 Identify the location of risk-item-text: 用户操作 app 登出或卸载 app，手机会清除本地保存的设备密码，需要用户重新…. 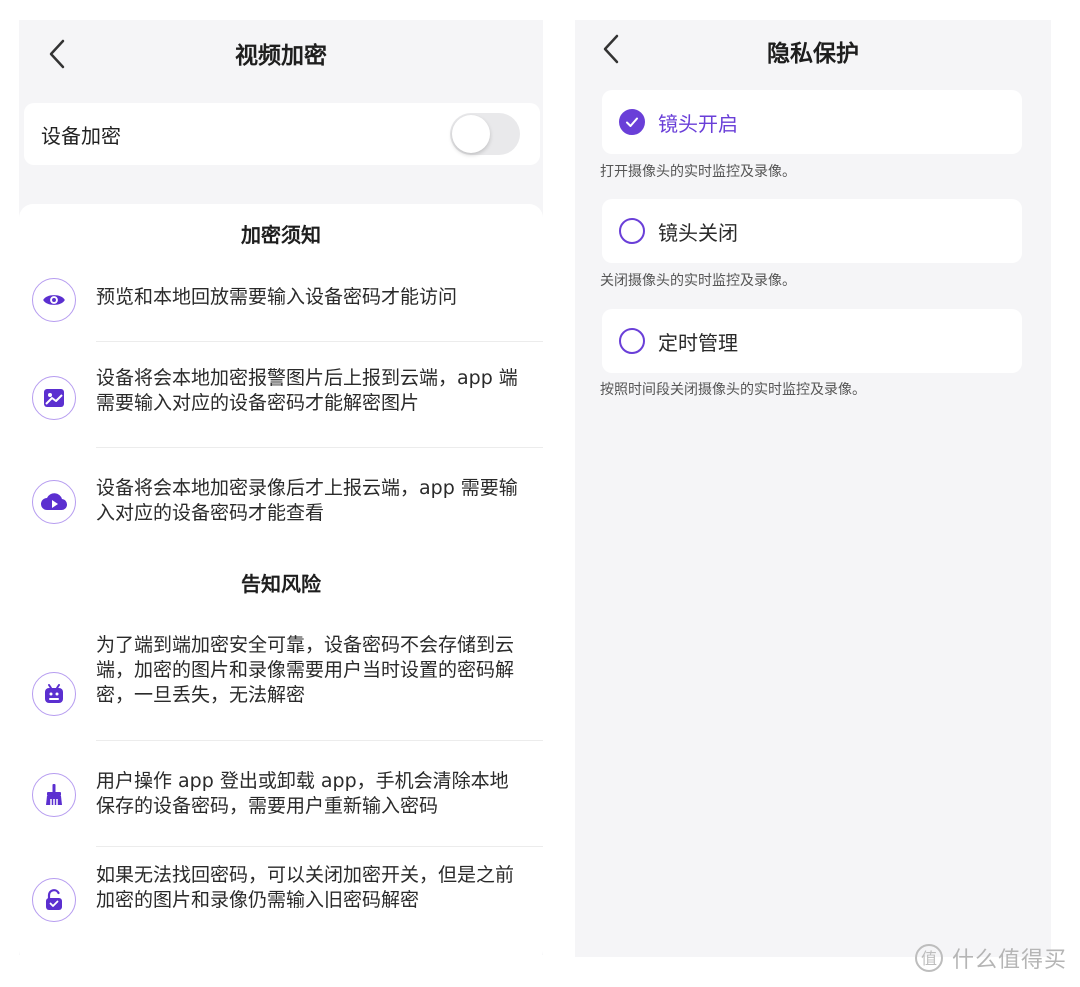
(302, 793).